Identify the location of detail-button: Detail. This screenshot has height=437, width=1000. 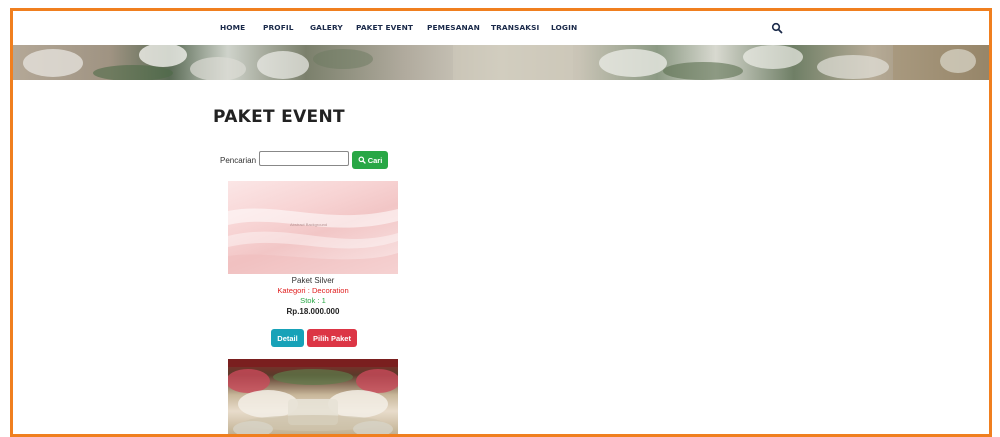
(287, 338).